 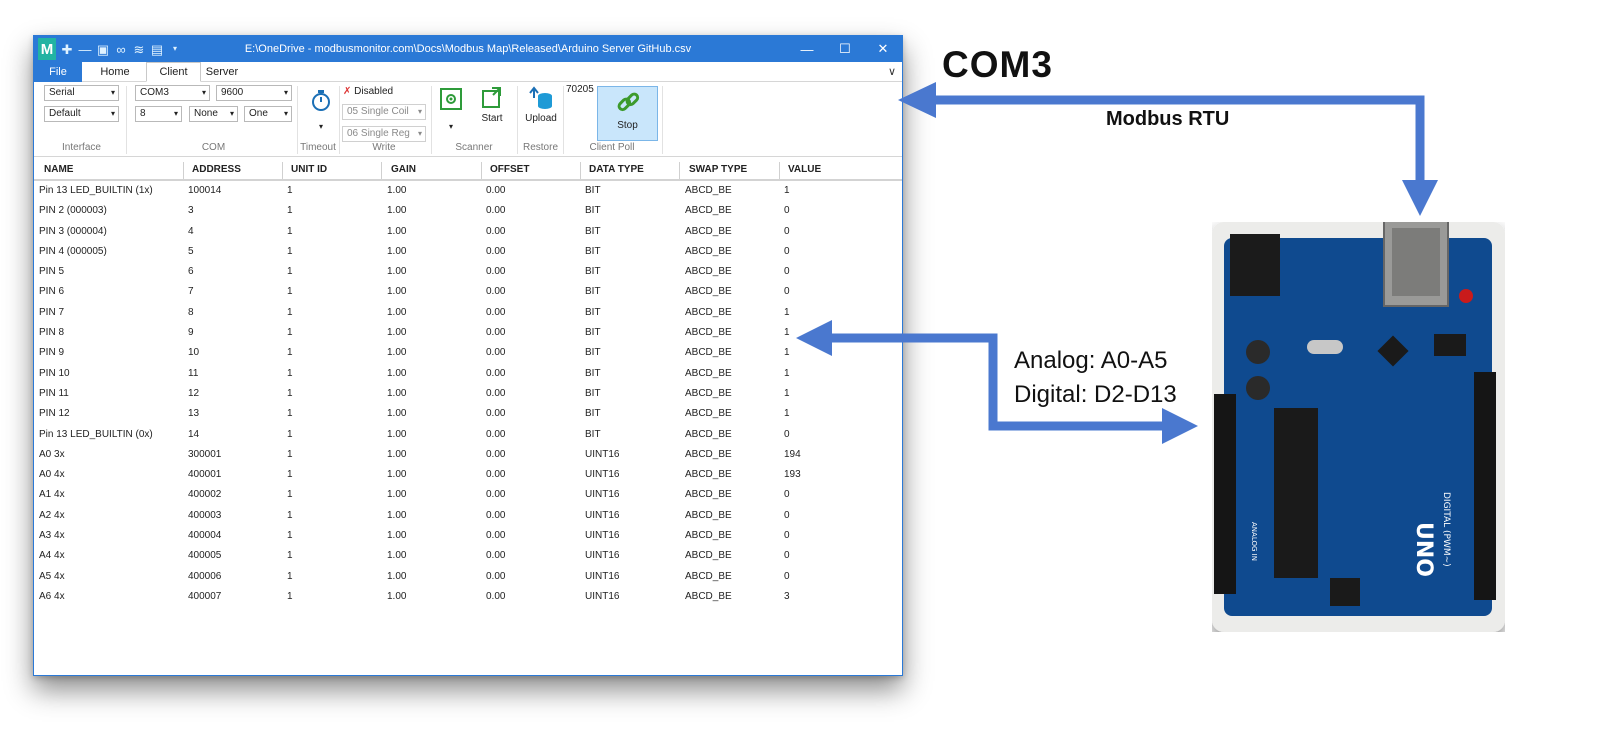 What do you see at coordinates (1446, 529) in the screenshot?
I see `board-digital-label: DIGITAL (PWM~)` at bounding box center [1446, 529].